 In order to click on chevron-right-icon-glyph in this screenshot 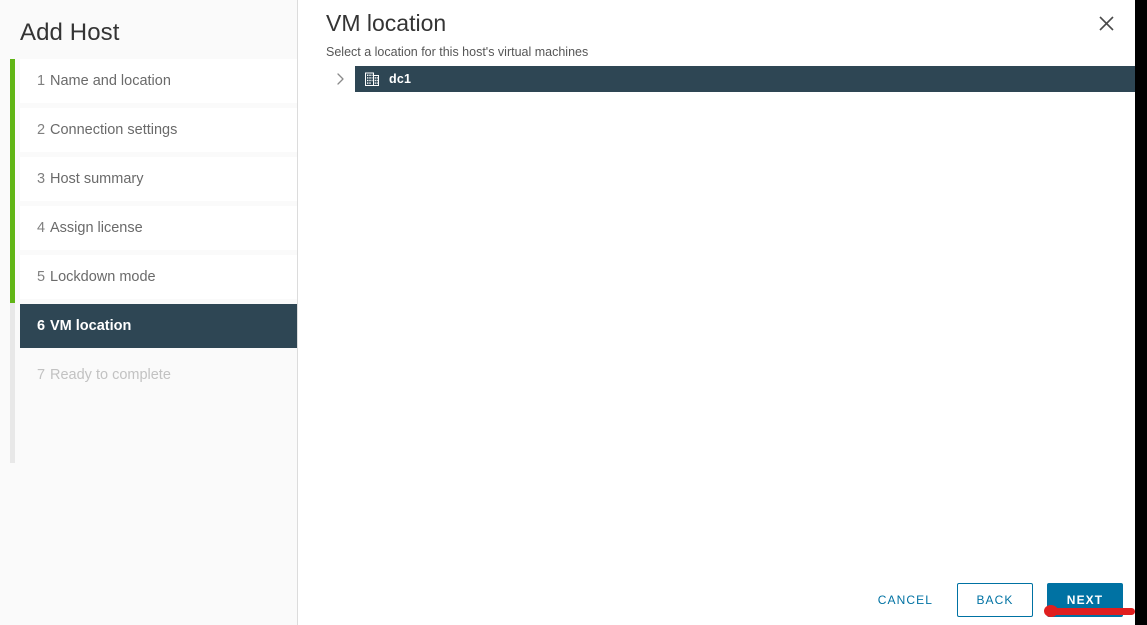, I will do `click(340, 79)`.